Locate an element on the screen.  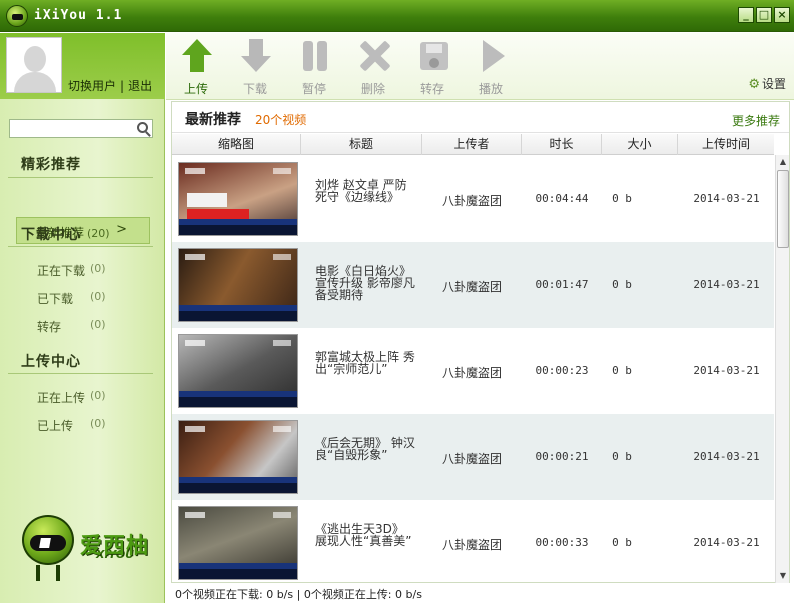
window-controls: _ □ × is located at coordinates (764, 15).